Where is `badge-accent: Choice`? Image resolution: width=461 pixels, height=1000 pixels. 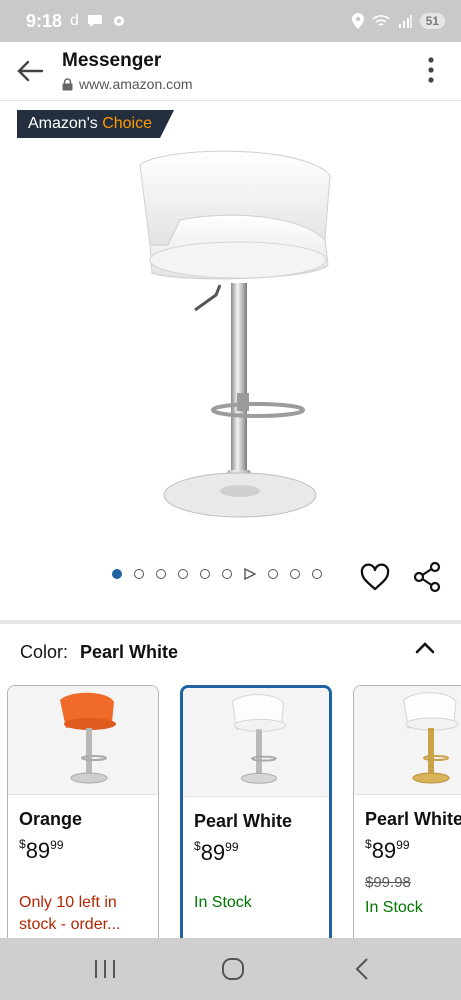
badge-accent: Choice is located at coordinates (127, 123).